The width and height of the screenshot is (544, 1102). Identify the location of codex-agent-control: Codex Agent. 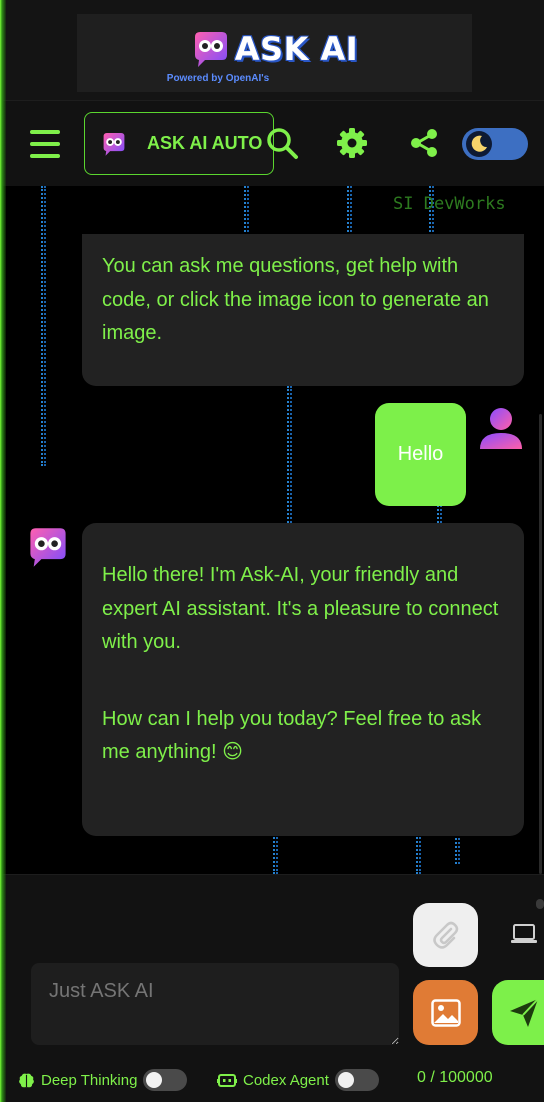
(298, 1080).